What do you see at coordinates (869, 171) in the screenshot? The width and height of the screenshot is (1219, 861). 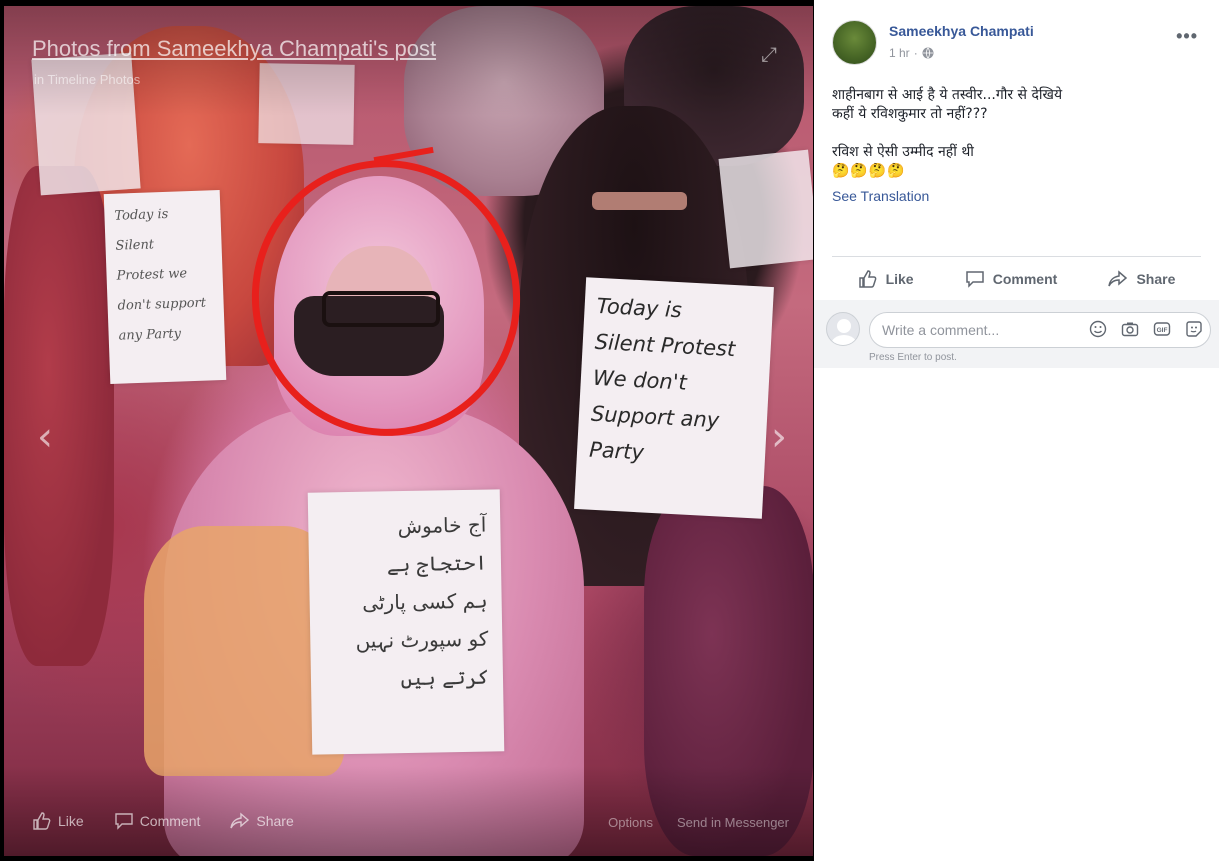 I see `thinking-emojis: 🤔🤔🤔🤔` at bounding box center [869, 171].